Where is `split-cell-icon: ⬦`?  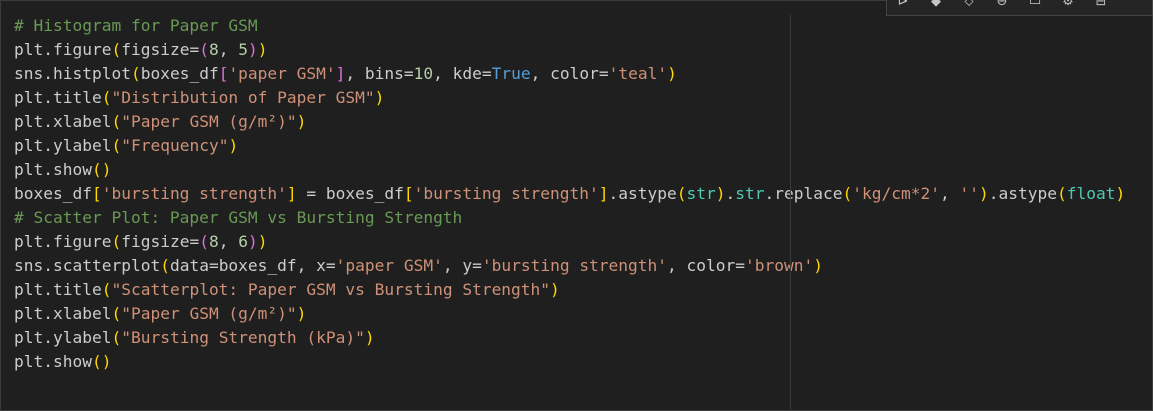
split-cell-icon: ⬦ is located at coordinates (969, 7).